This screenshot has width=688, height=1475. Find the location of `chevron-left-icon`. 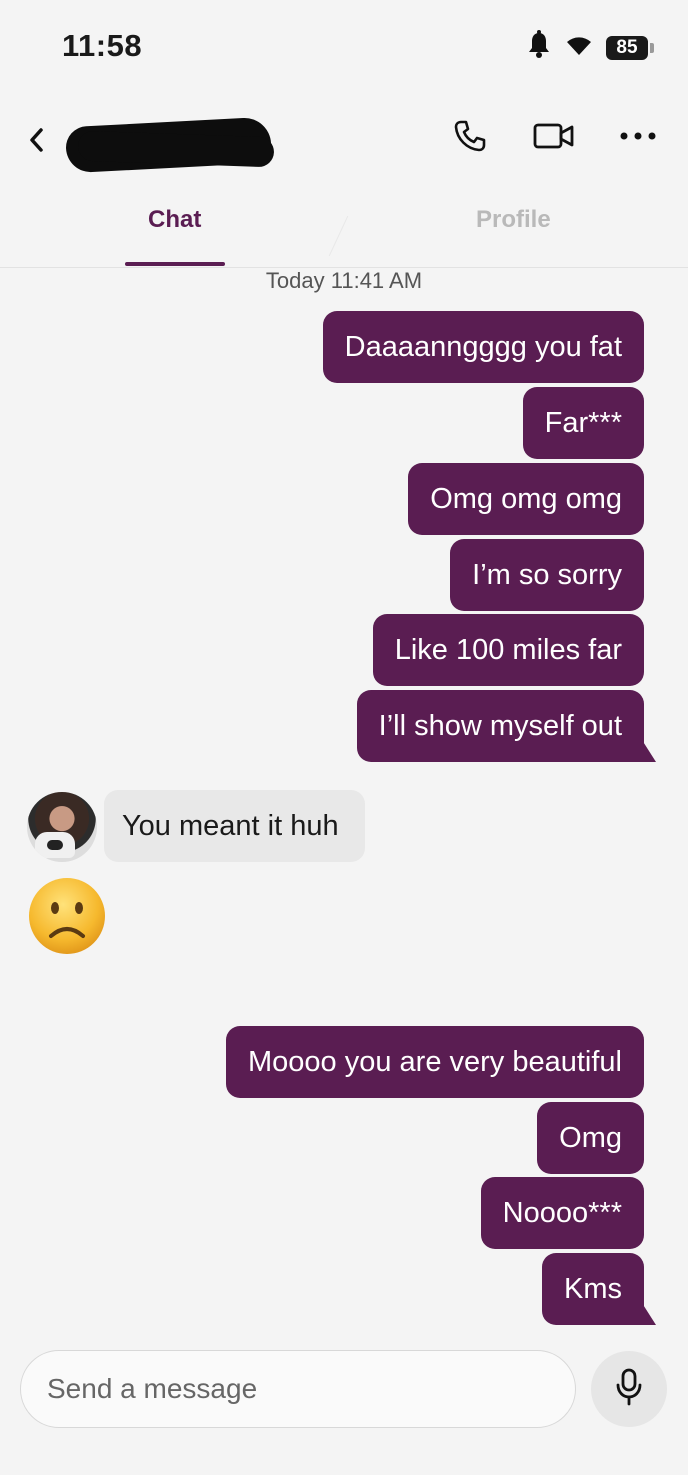

chevron-left-icon is located at coordinates (36, 140).